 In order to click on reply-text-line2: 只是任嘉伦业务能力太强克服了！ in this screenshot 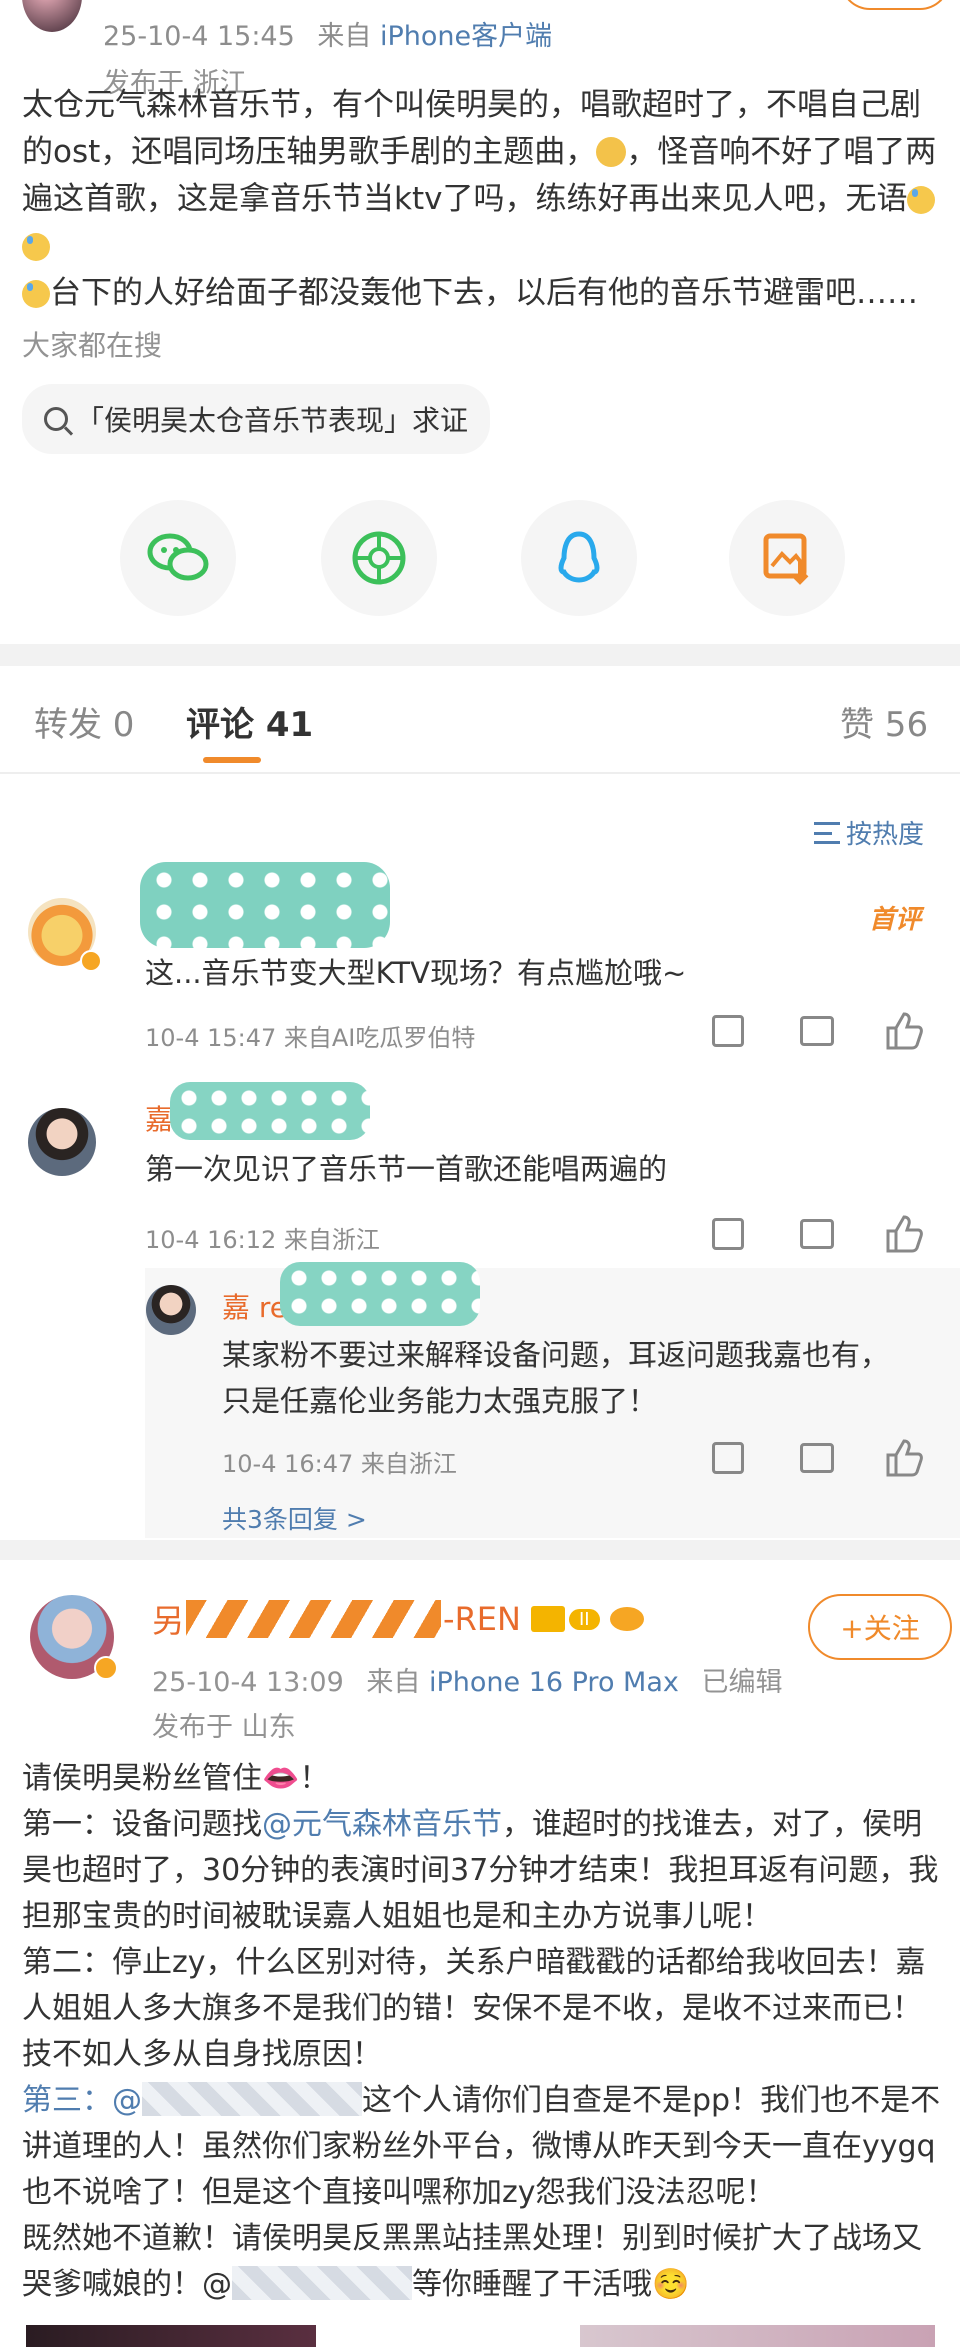, I will do `click(440, 1401)`.